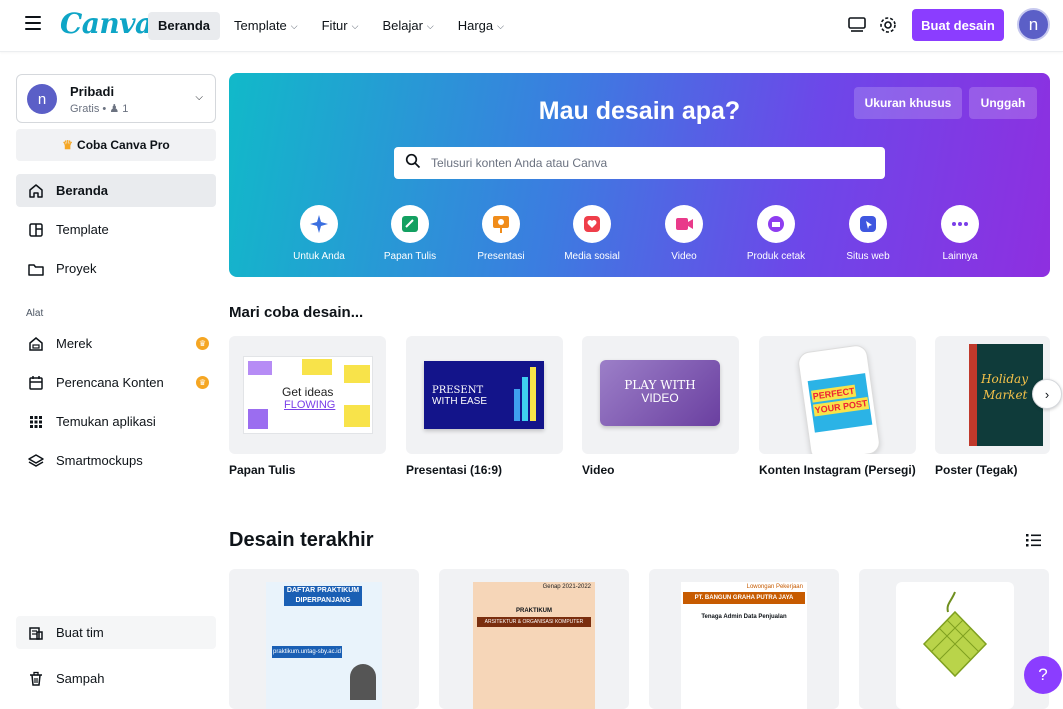  Describe the element at coordinates (839, 398) in the screenshot. I see `phone-thumbnail: PERFECT YOUR POST` at that location.